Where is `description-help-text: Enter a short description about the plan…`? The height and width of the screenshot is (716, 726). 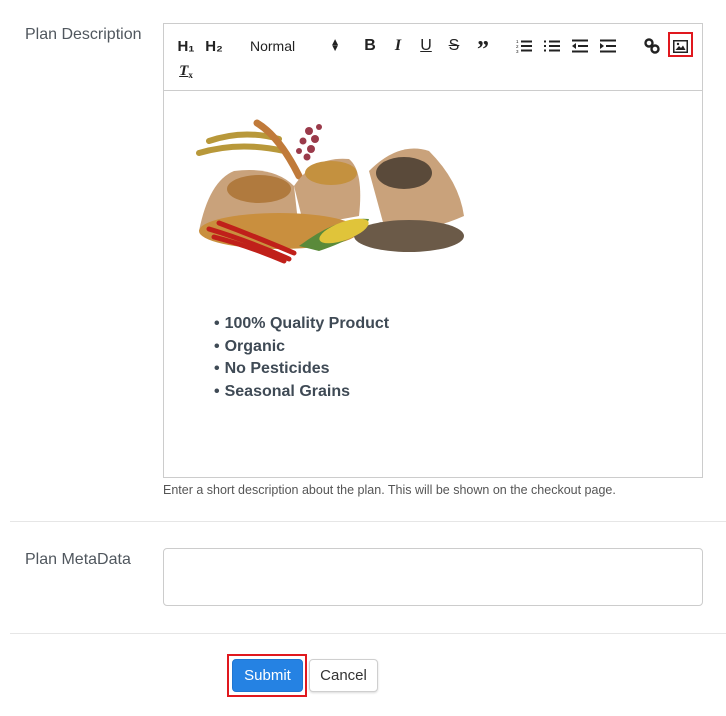
description-help-text: Enter a short description about the plan… is located at coordinates (389, 490).